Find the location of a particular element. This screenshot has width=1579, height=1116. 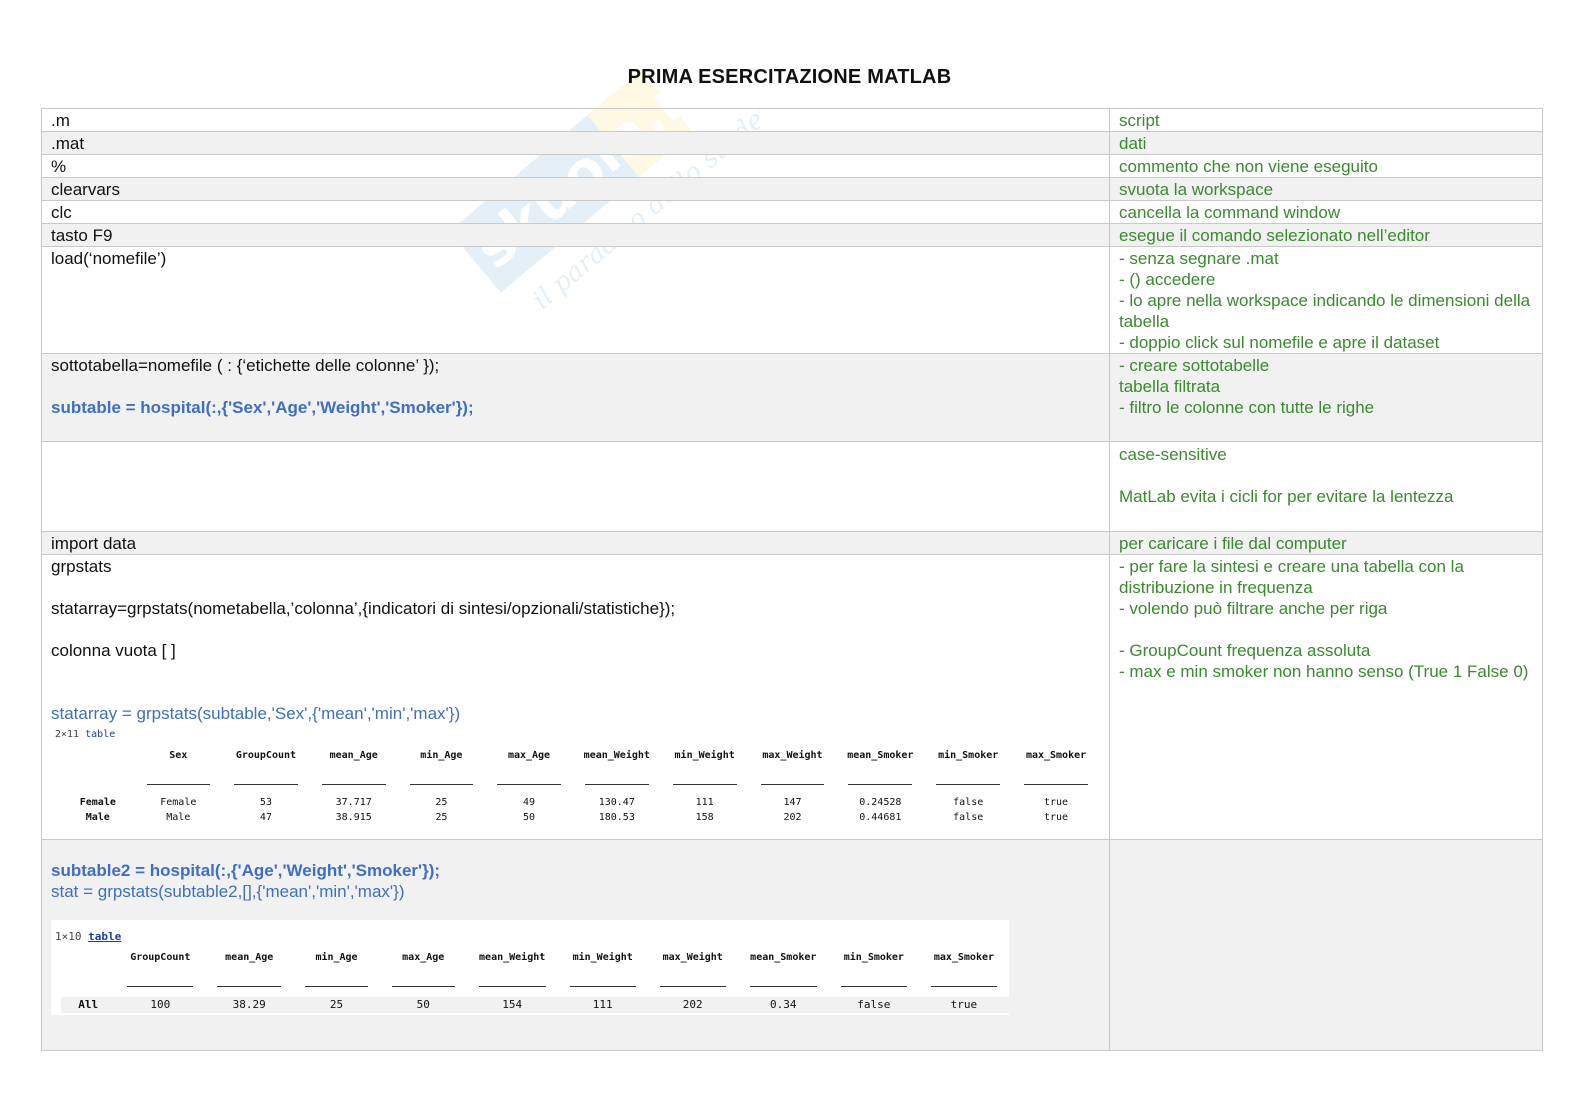

description-cell: script is located at coordinates (1326, 120).